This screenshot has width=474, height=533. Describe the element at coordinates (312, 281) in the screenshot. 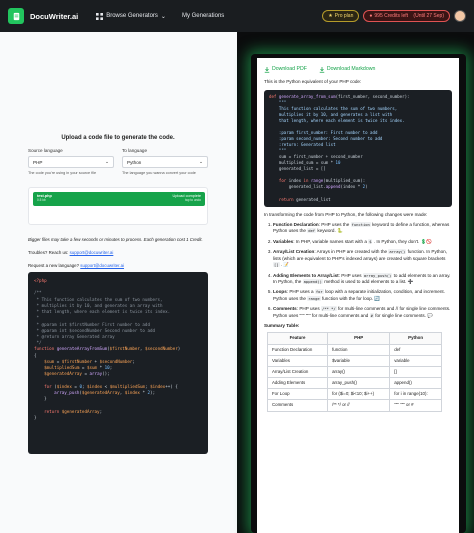

I see `inline-code: append()` at that location.